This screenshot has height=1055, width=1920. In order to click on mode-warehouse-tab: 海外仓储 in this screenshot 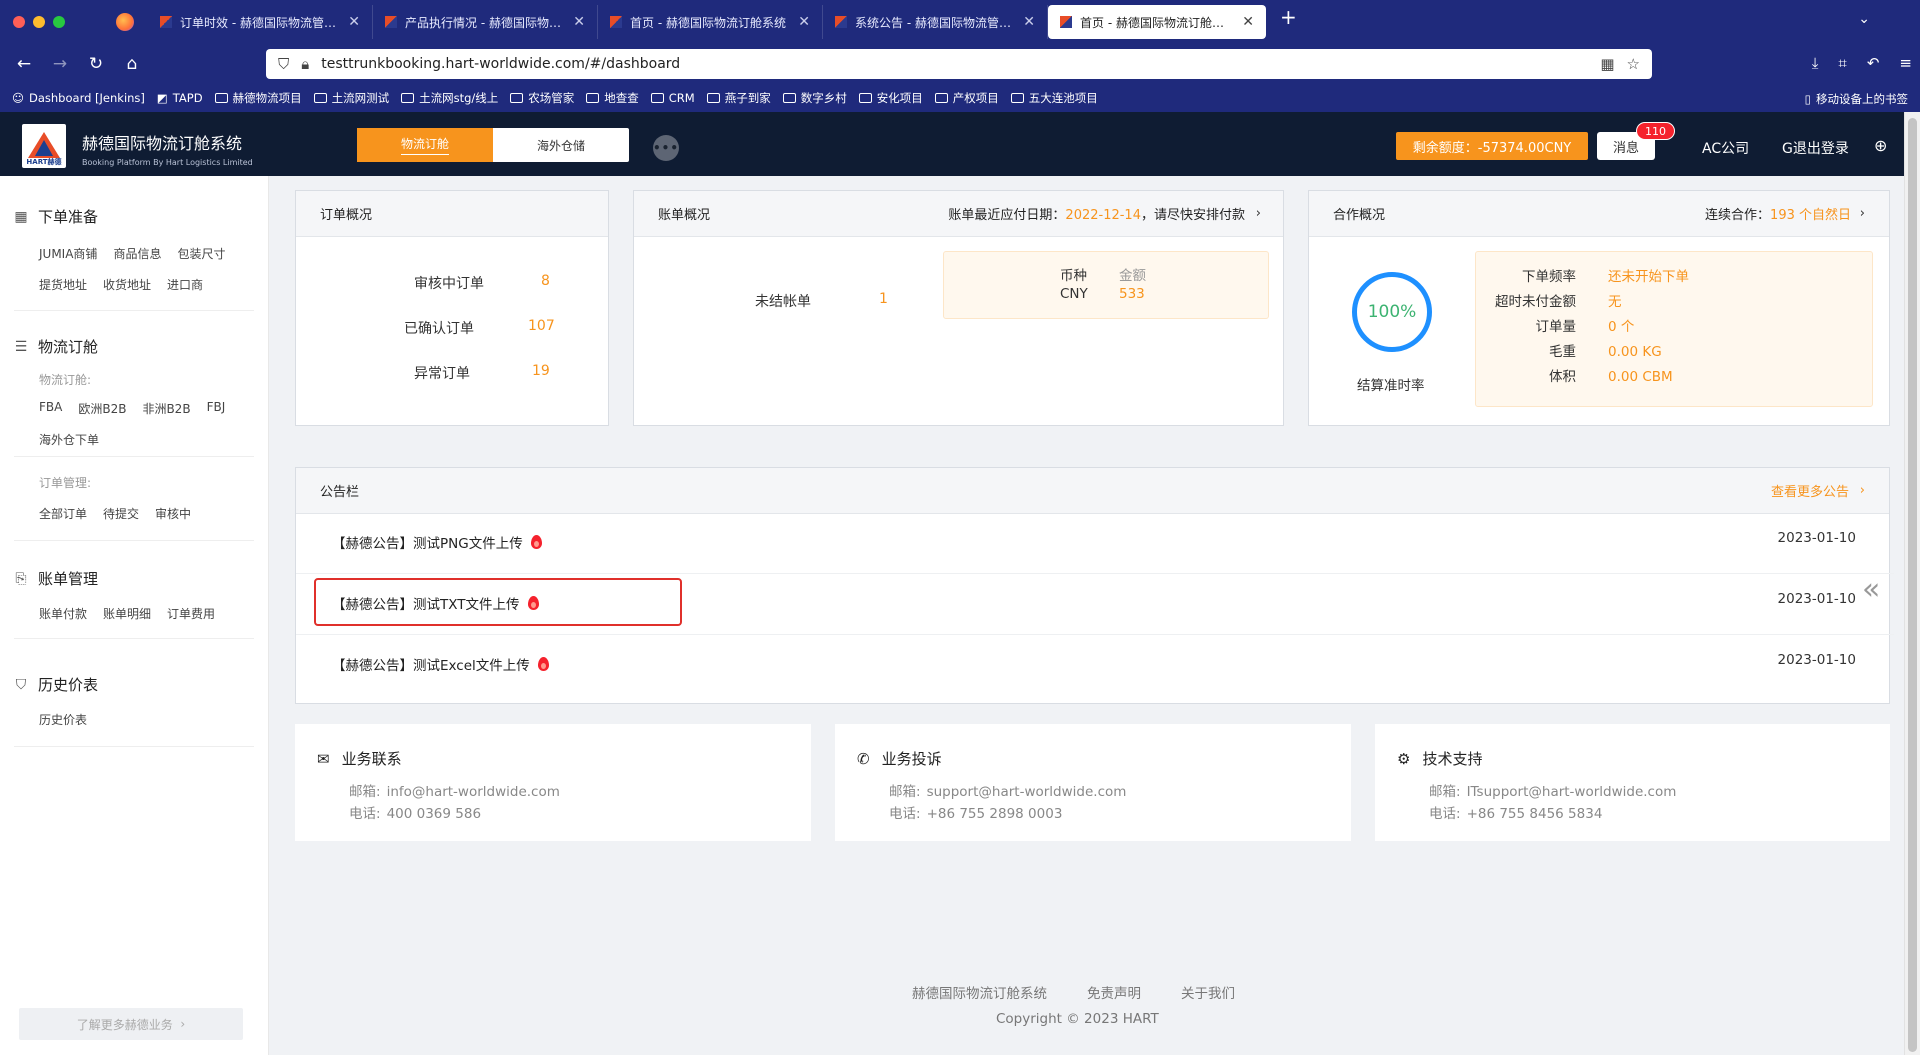, I will do `click(561, 145)`.